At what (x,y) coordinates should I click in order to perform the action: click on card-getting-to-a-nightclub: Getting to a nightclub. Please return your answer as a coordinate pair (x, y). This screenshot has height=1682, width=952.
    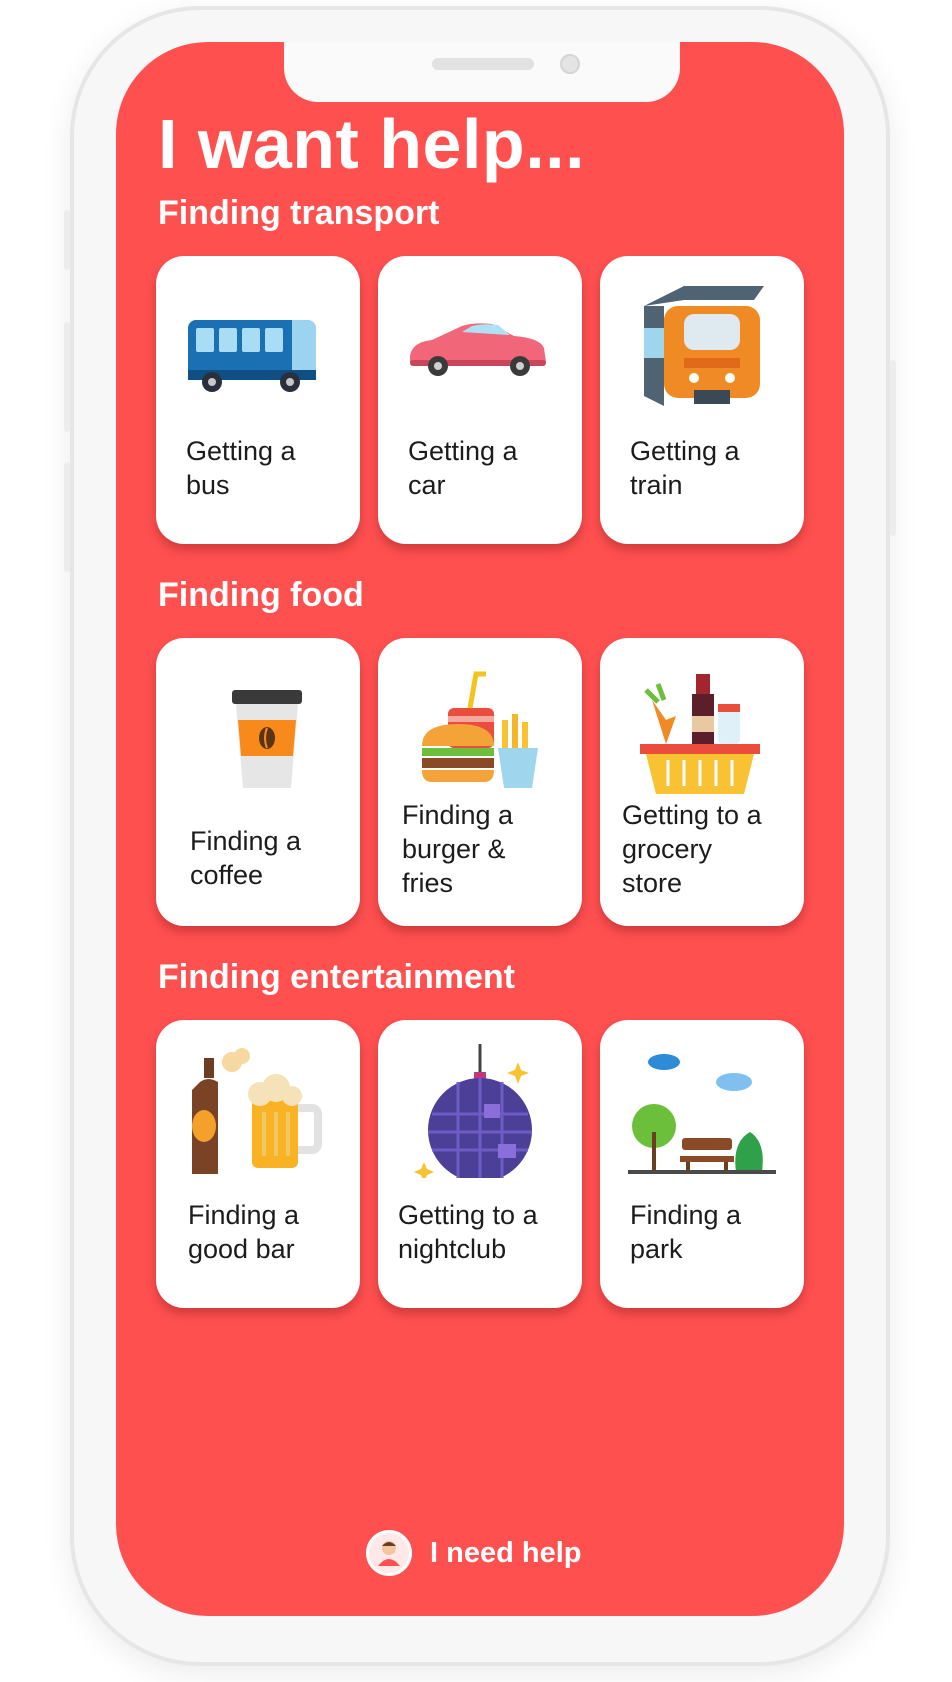
    Looking at the image, I should click on (480, 1164).